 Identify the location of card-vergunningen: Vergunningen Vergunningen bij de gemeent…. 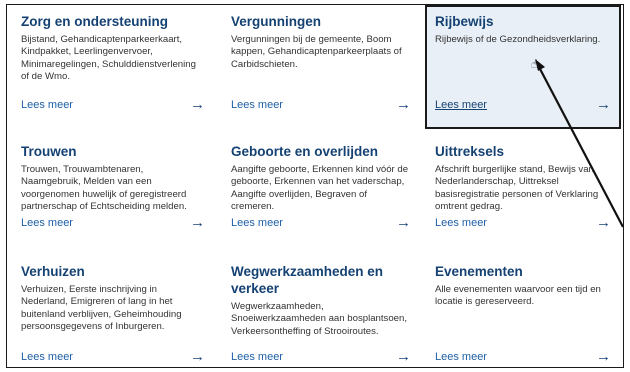
(321, 67).